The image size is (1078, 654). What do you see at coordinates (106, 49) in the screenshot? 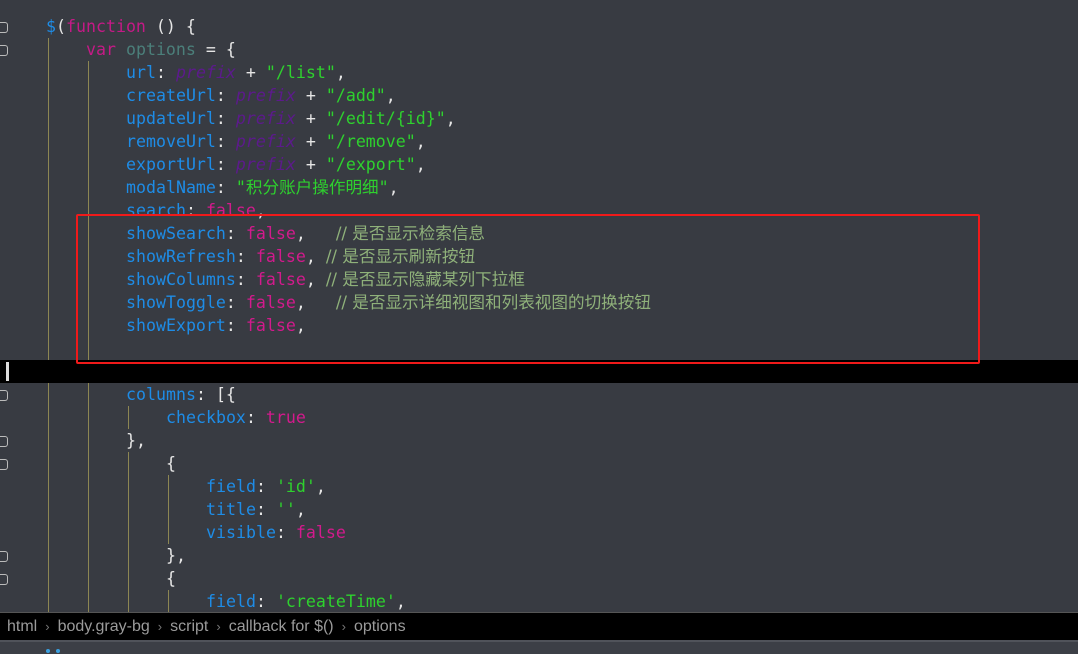
I see `token-keyword: var` at bounding box center [106, 49].